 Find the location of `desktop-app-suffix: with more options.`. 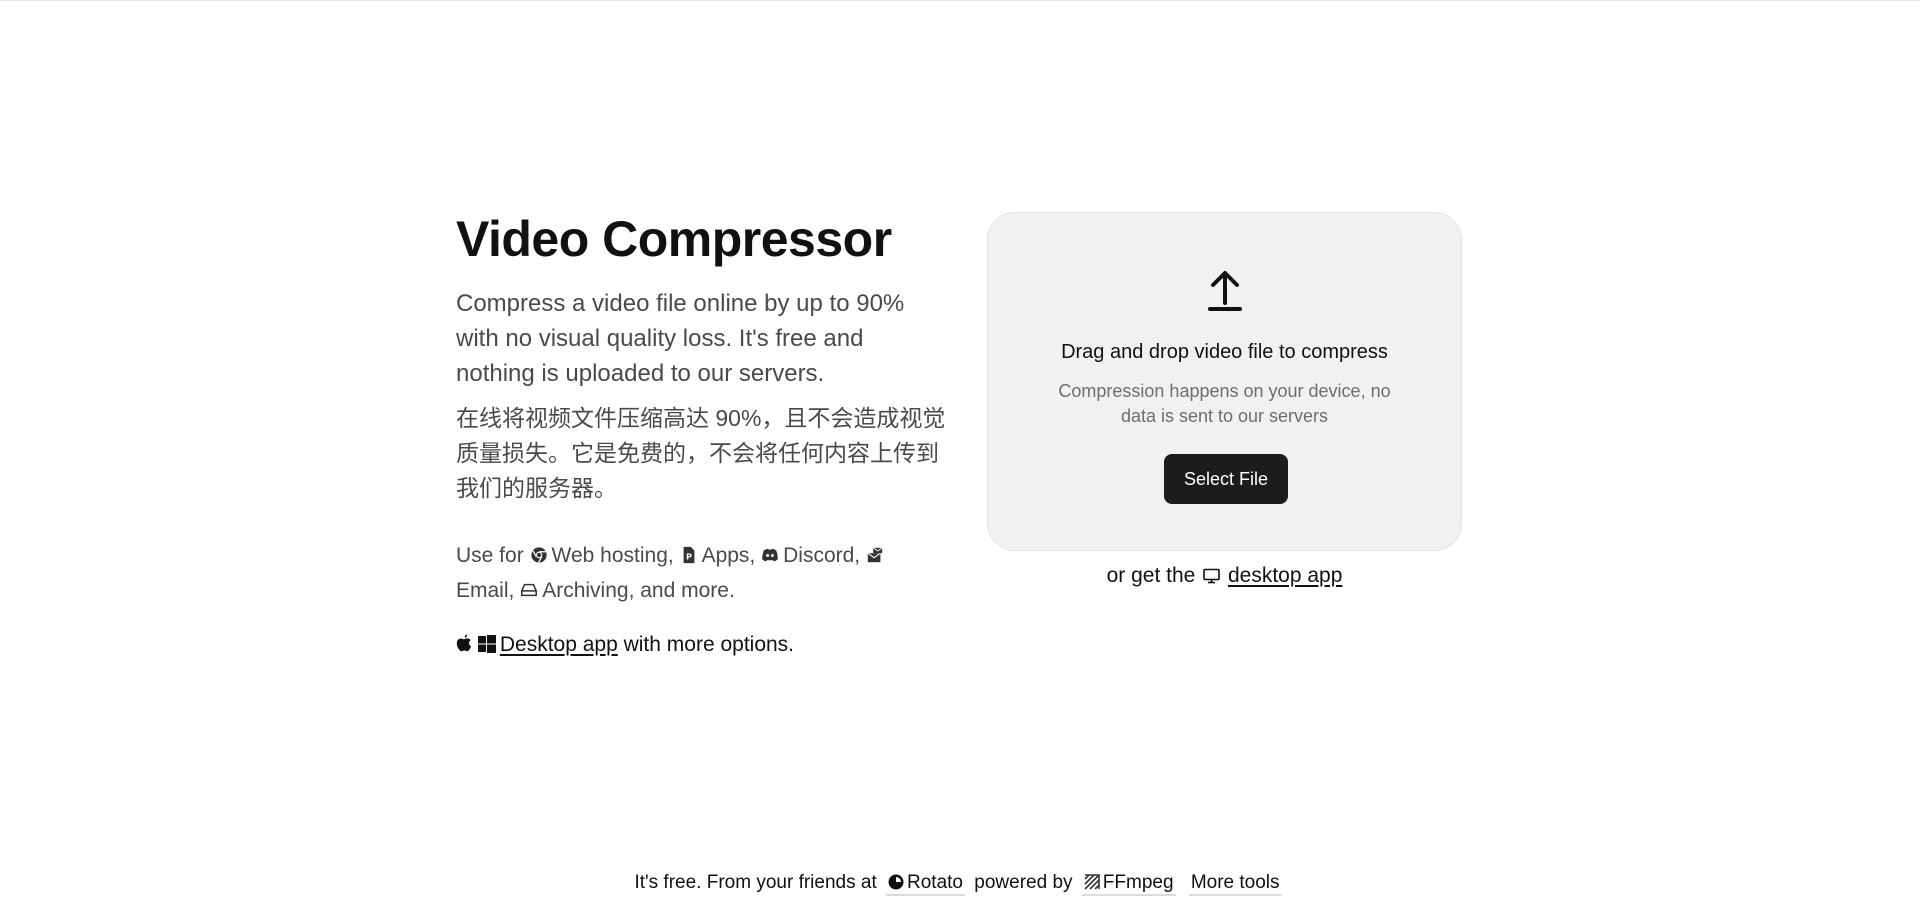

desktop-app-suffix: with more options. is located at coordinates (706, 644).